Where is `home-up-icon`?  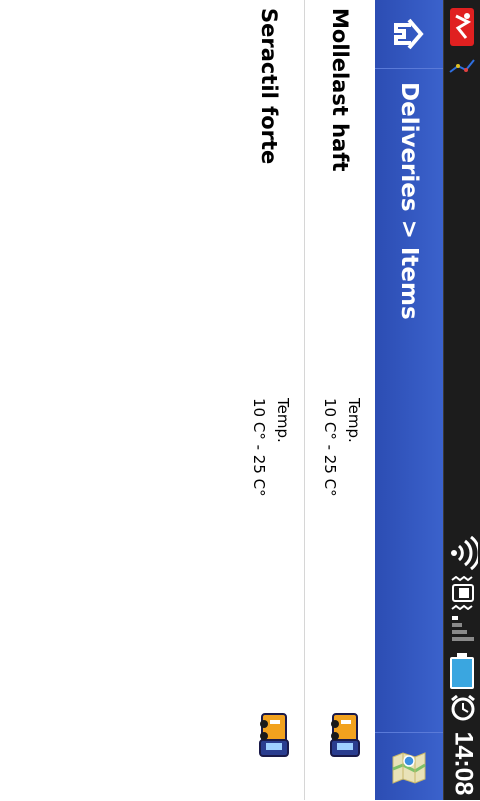
home-up-icon is located at coordinates (409, 34).